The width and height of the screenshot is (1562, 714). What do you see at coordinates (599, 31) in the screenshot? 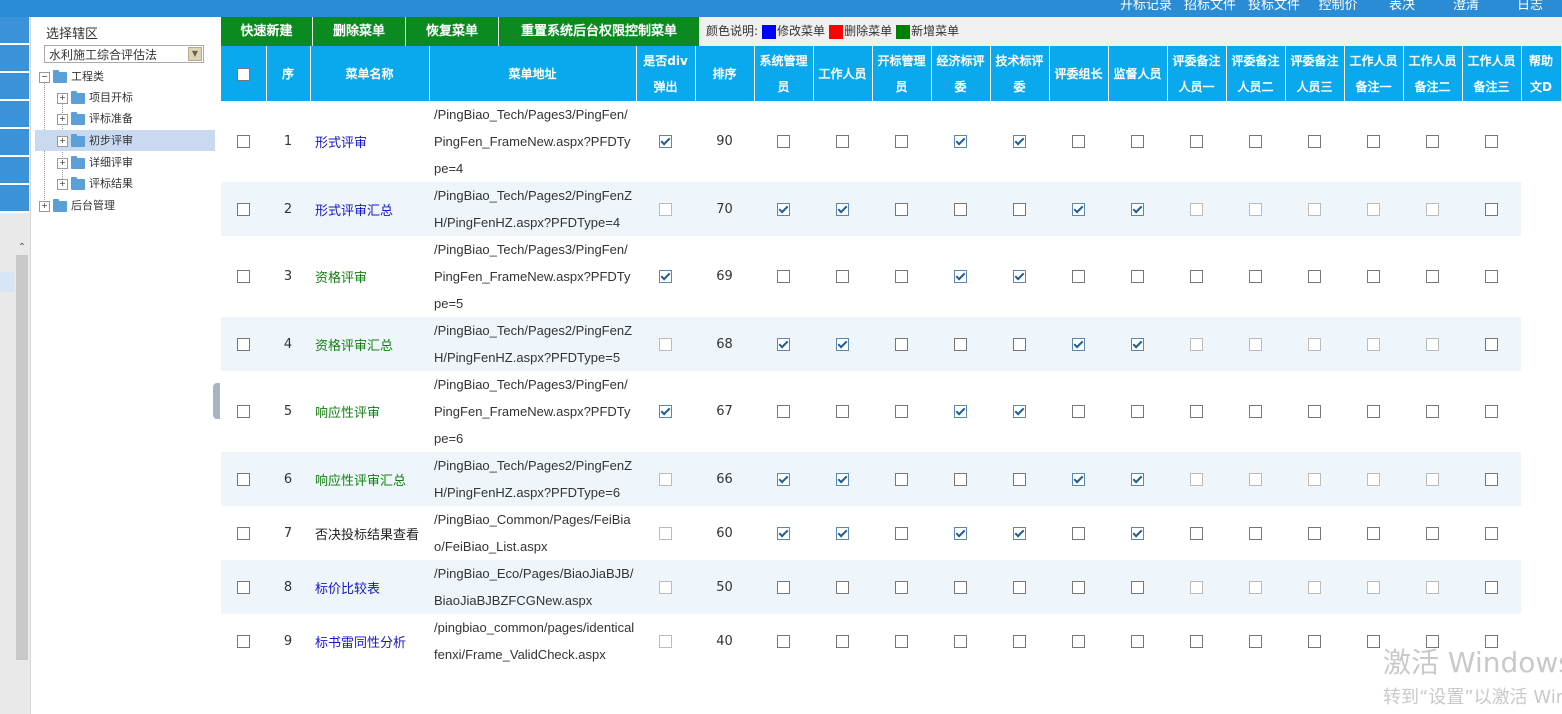
I see `reset-permission-menu-button: 重置系统后台权限控制菜单` at bounding box center [599, 31].